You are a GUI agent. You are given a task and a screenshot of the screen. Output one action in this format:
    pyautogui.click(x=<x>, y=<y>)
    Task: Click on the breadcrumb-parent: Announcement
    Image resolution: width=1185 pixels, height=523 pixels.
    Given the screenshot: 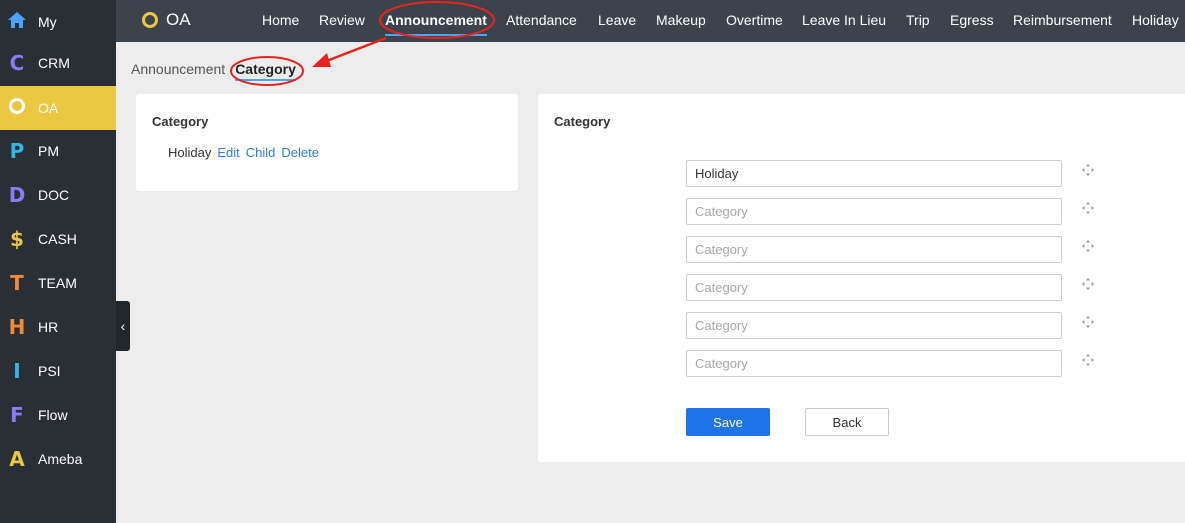 What is the action you would take?
    pyautogui.click(x=178, y=69)
    